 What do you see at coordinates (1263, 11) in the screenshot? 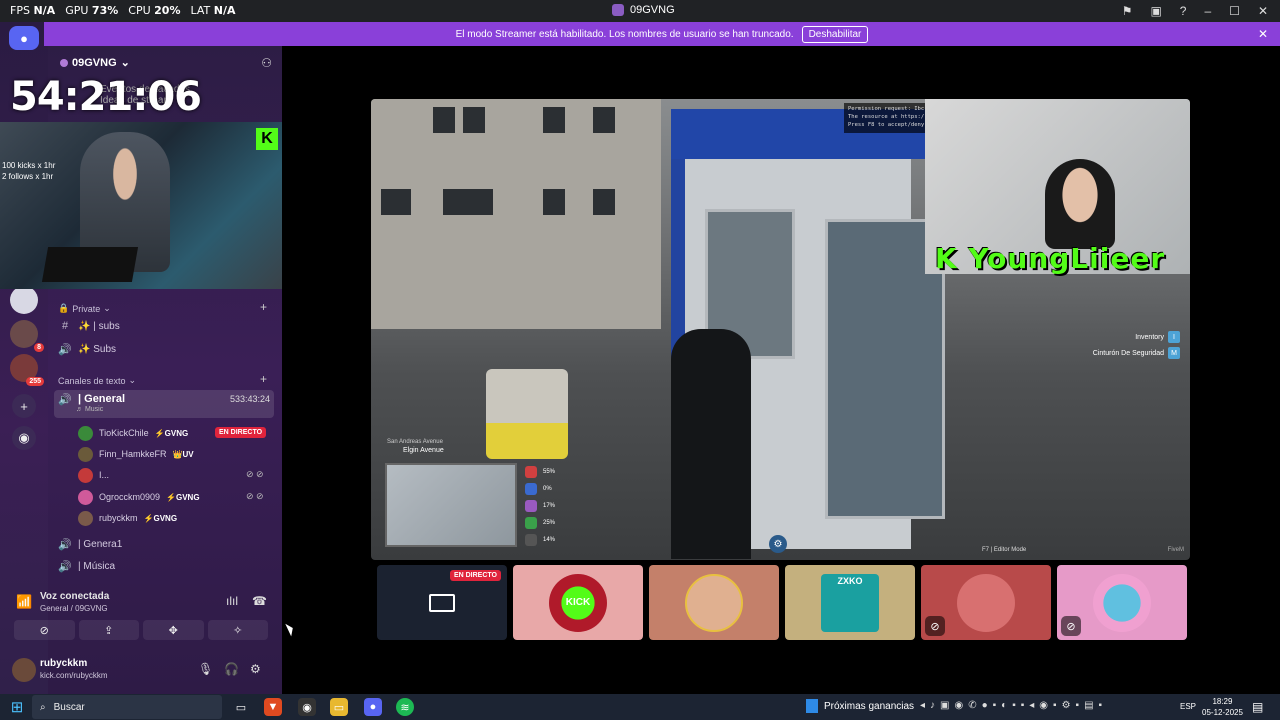
I see `close-button: ✕` at bounding box center [1263, 11].